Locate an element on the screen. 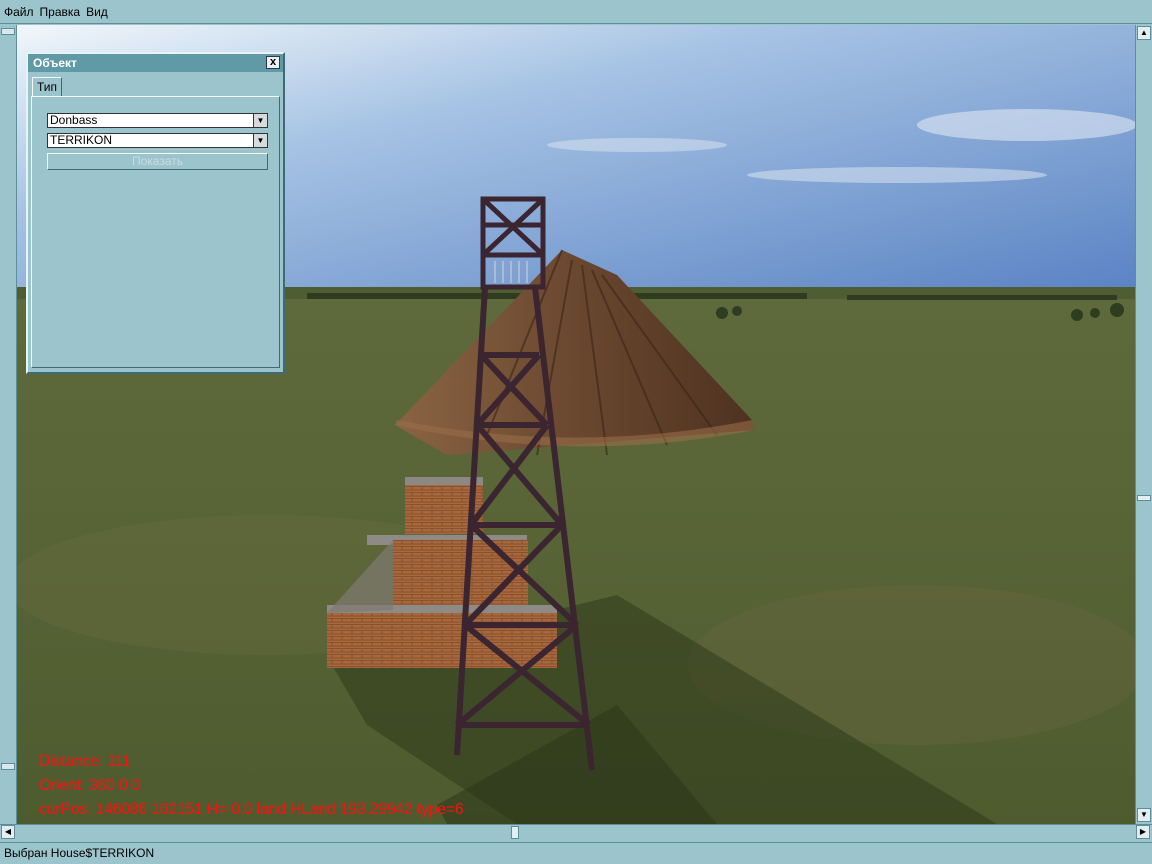 The height and width of the screenshot is (864, 1152). horizontal-scroll-thumb is located at coordinates (515, 832).